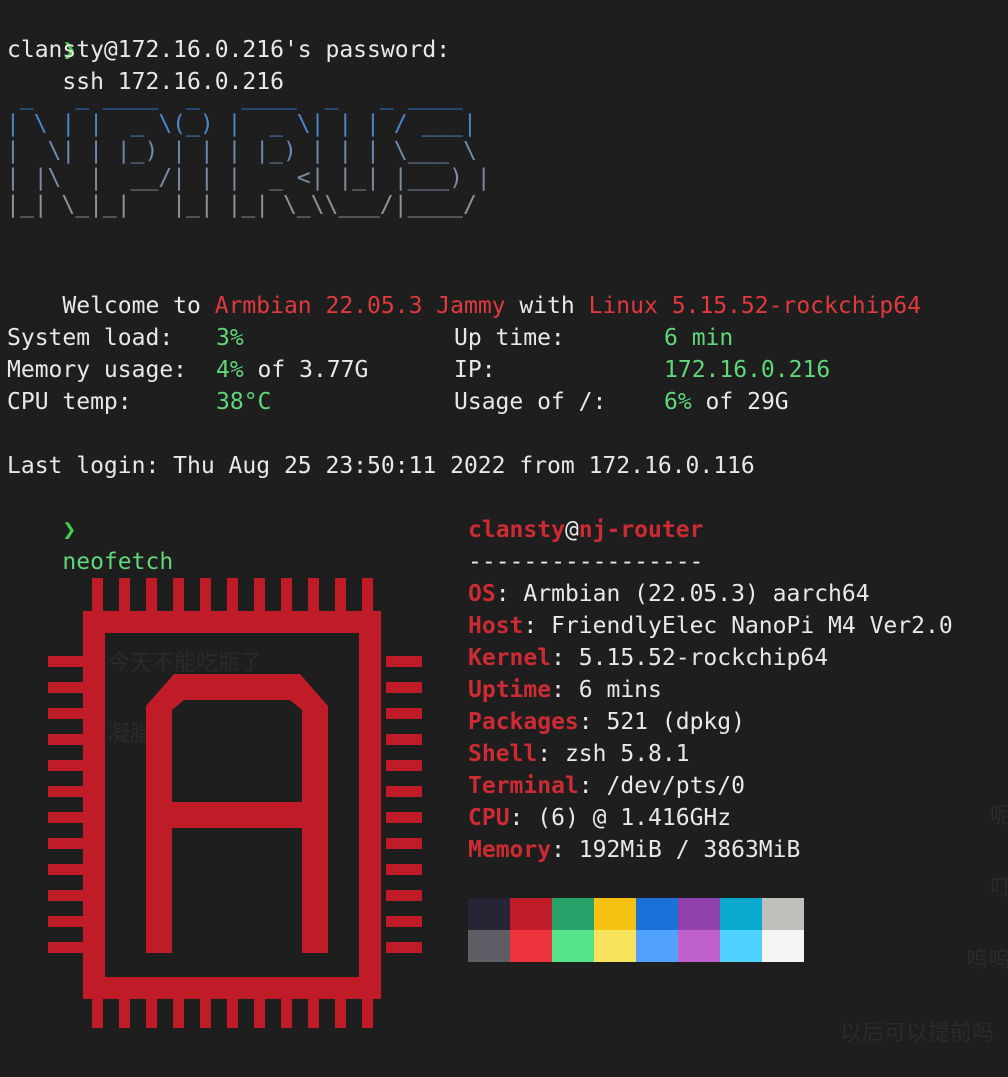  What do you see at coordinates (634, 818) in the screenshot?
I see `neofetch-field-value: (6) @ 1.416GHz` at bounding box center [634, 818].